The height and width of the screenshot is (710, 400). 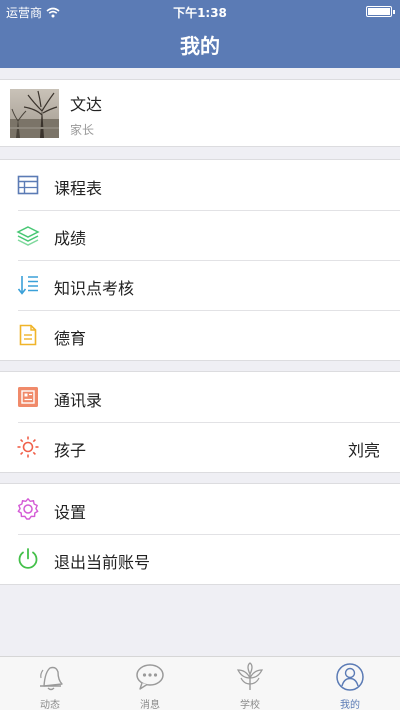 I want to click on menu-item-contacts: 通讯录, so click(x=200, y=397).